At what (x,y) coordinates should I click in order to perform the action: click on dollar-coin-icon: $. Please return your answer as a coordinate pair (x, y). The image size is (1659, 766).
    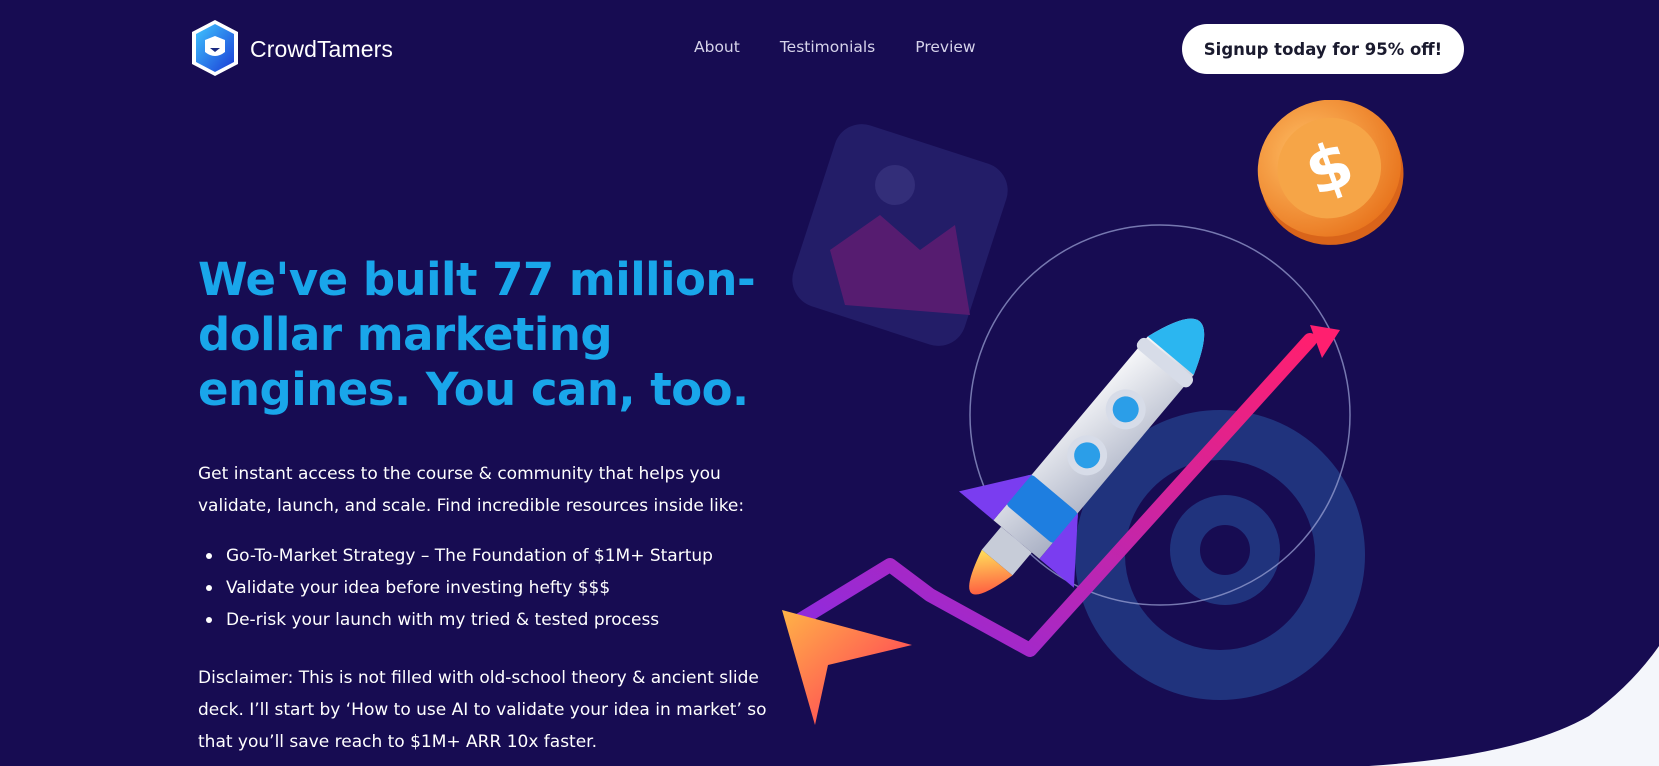
    Looking at the image, I should click on (1330, 172).